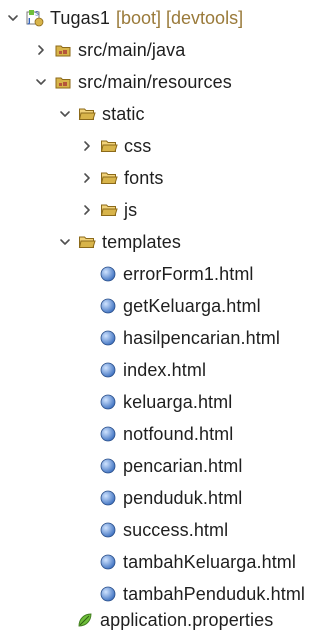  Describe the element at coordinates (176, 530) in the screenshot. I see `file-name: success.html` at that location.